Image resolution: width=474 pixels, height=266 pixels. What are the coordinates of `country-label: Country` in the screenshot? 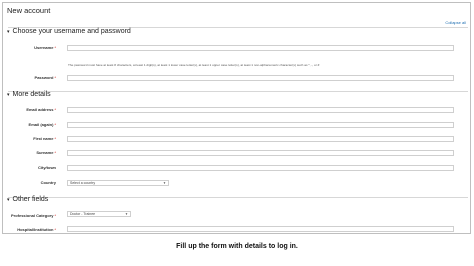 It's located at (48, 182).